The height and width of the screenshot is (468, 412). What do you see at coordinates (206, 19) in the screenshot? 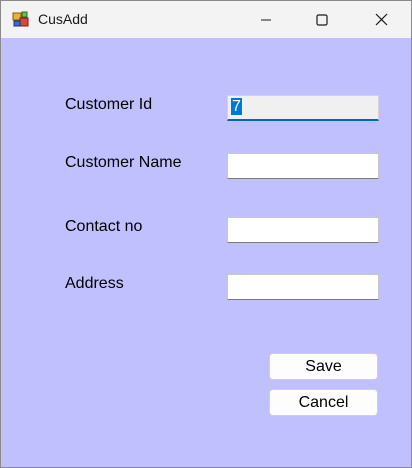
I see `title-bar: CusAdd` at bounding box center [206, 19].